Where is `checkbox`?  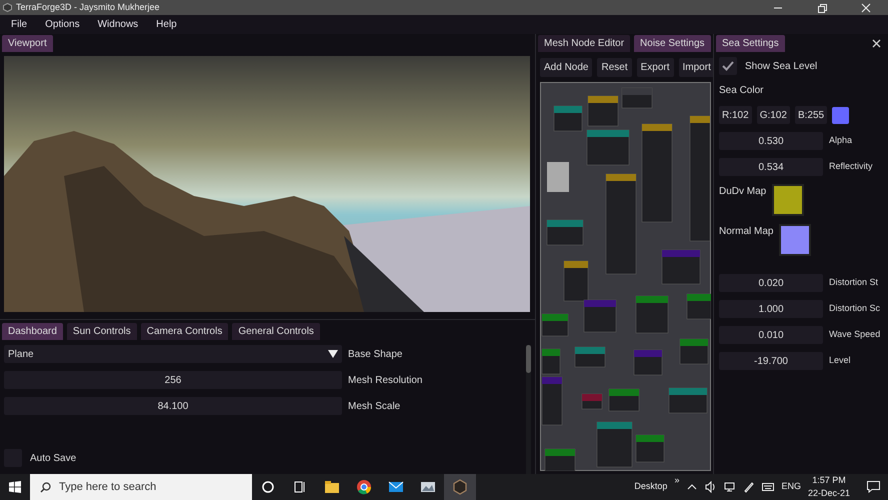
checkbox is located at coordinates (728, 66).